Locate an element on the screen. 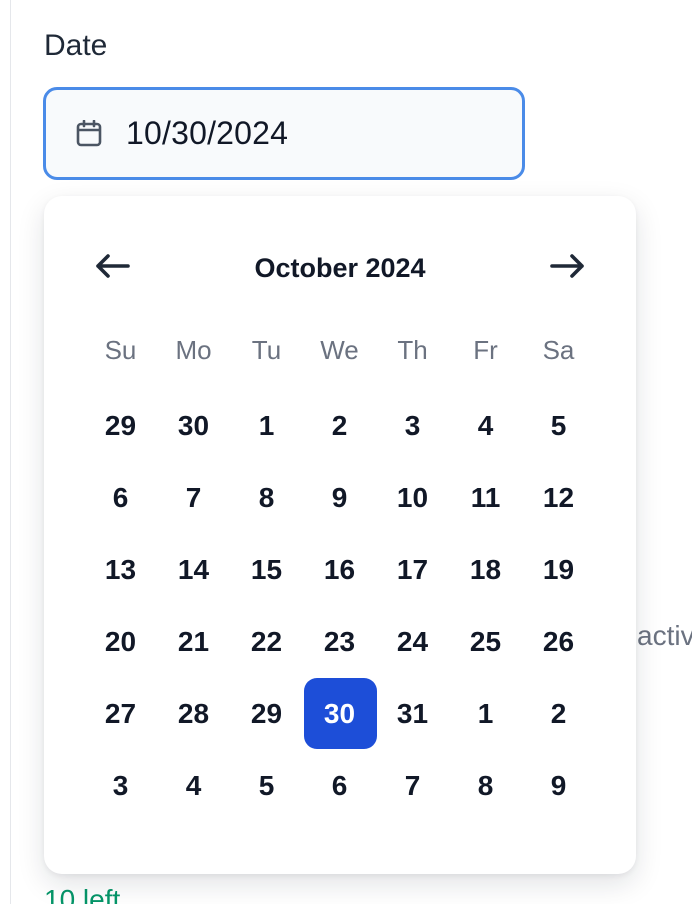  previous-month-button is located at coordinates (112, 268).